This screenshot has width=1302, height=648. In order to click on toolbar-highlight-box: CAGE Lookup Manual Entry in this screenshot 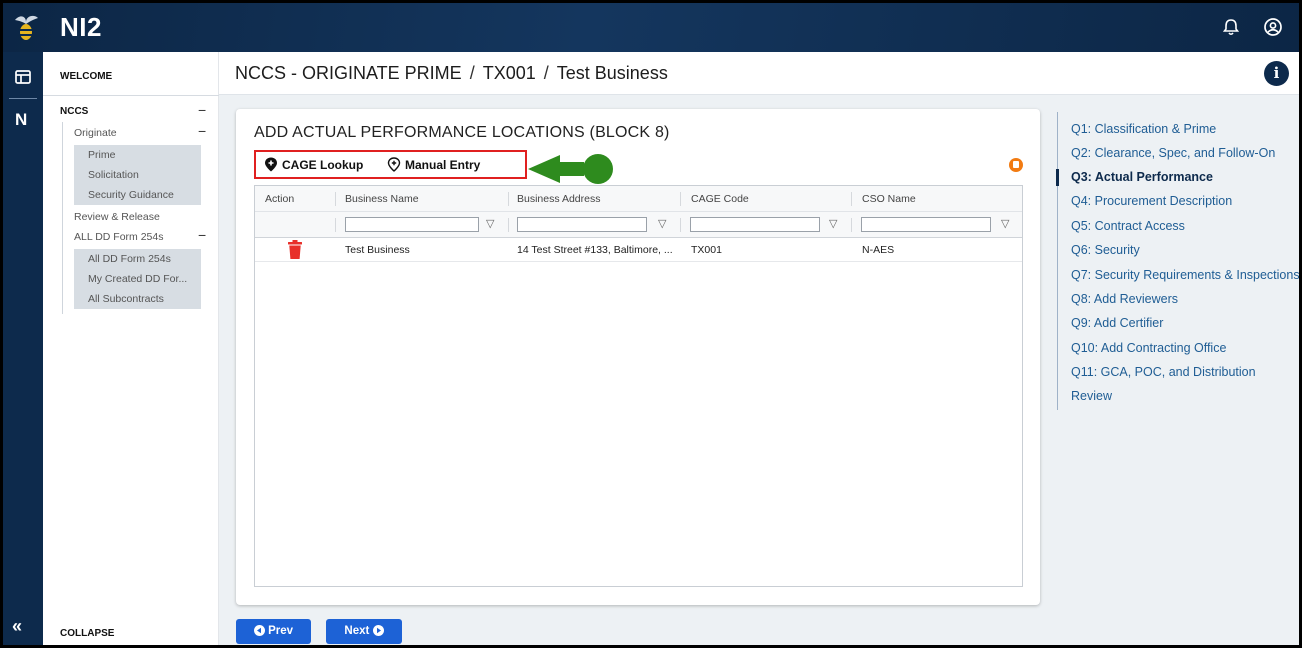, I will do `click(390, 164)`.